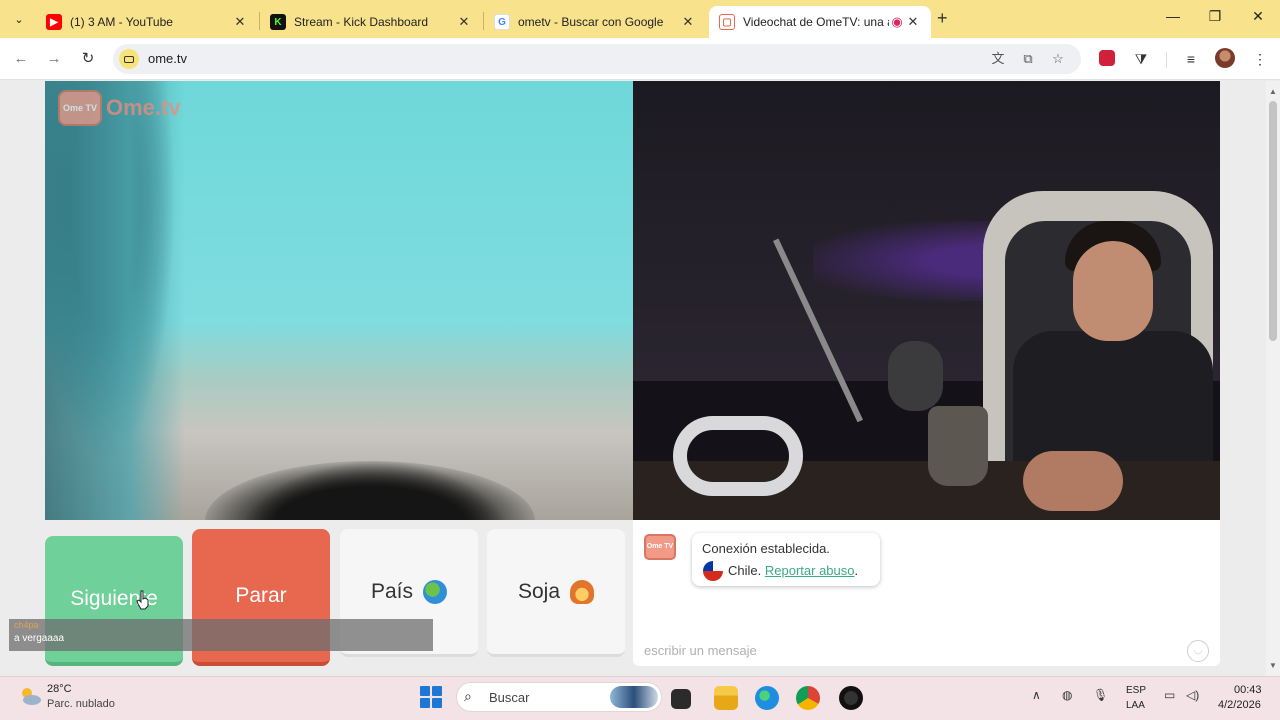 This screenshot has width=1280, height=720. Describe the element at coordinates (1258, 16) in the screenshot. I see `close-window-icon: ✕` at that location.